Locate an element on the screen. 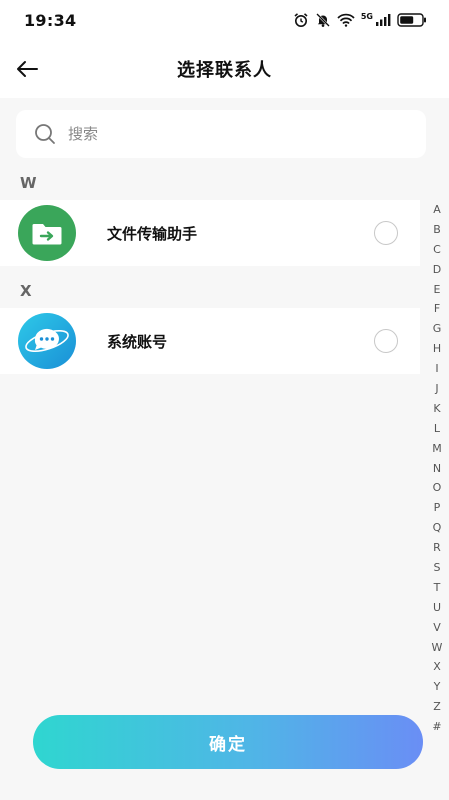 This screenshot has height=800, width=449. folder-transfer-icon is located at coordinates (47, 233).